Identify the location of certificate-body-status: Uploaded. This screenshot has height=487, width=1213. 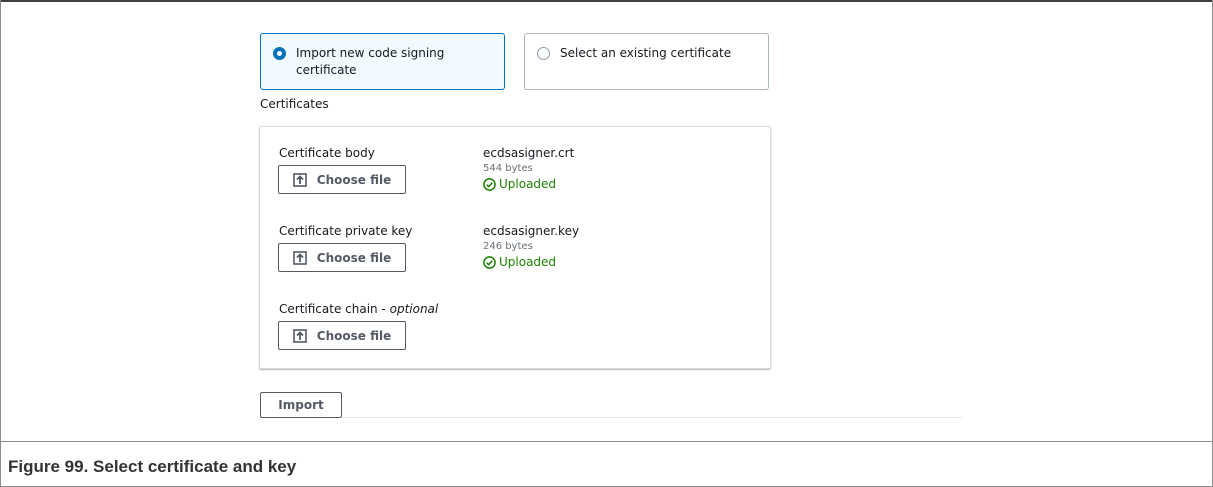
(519, 184).